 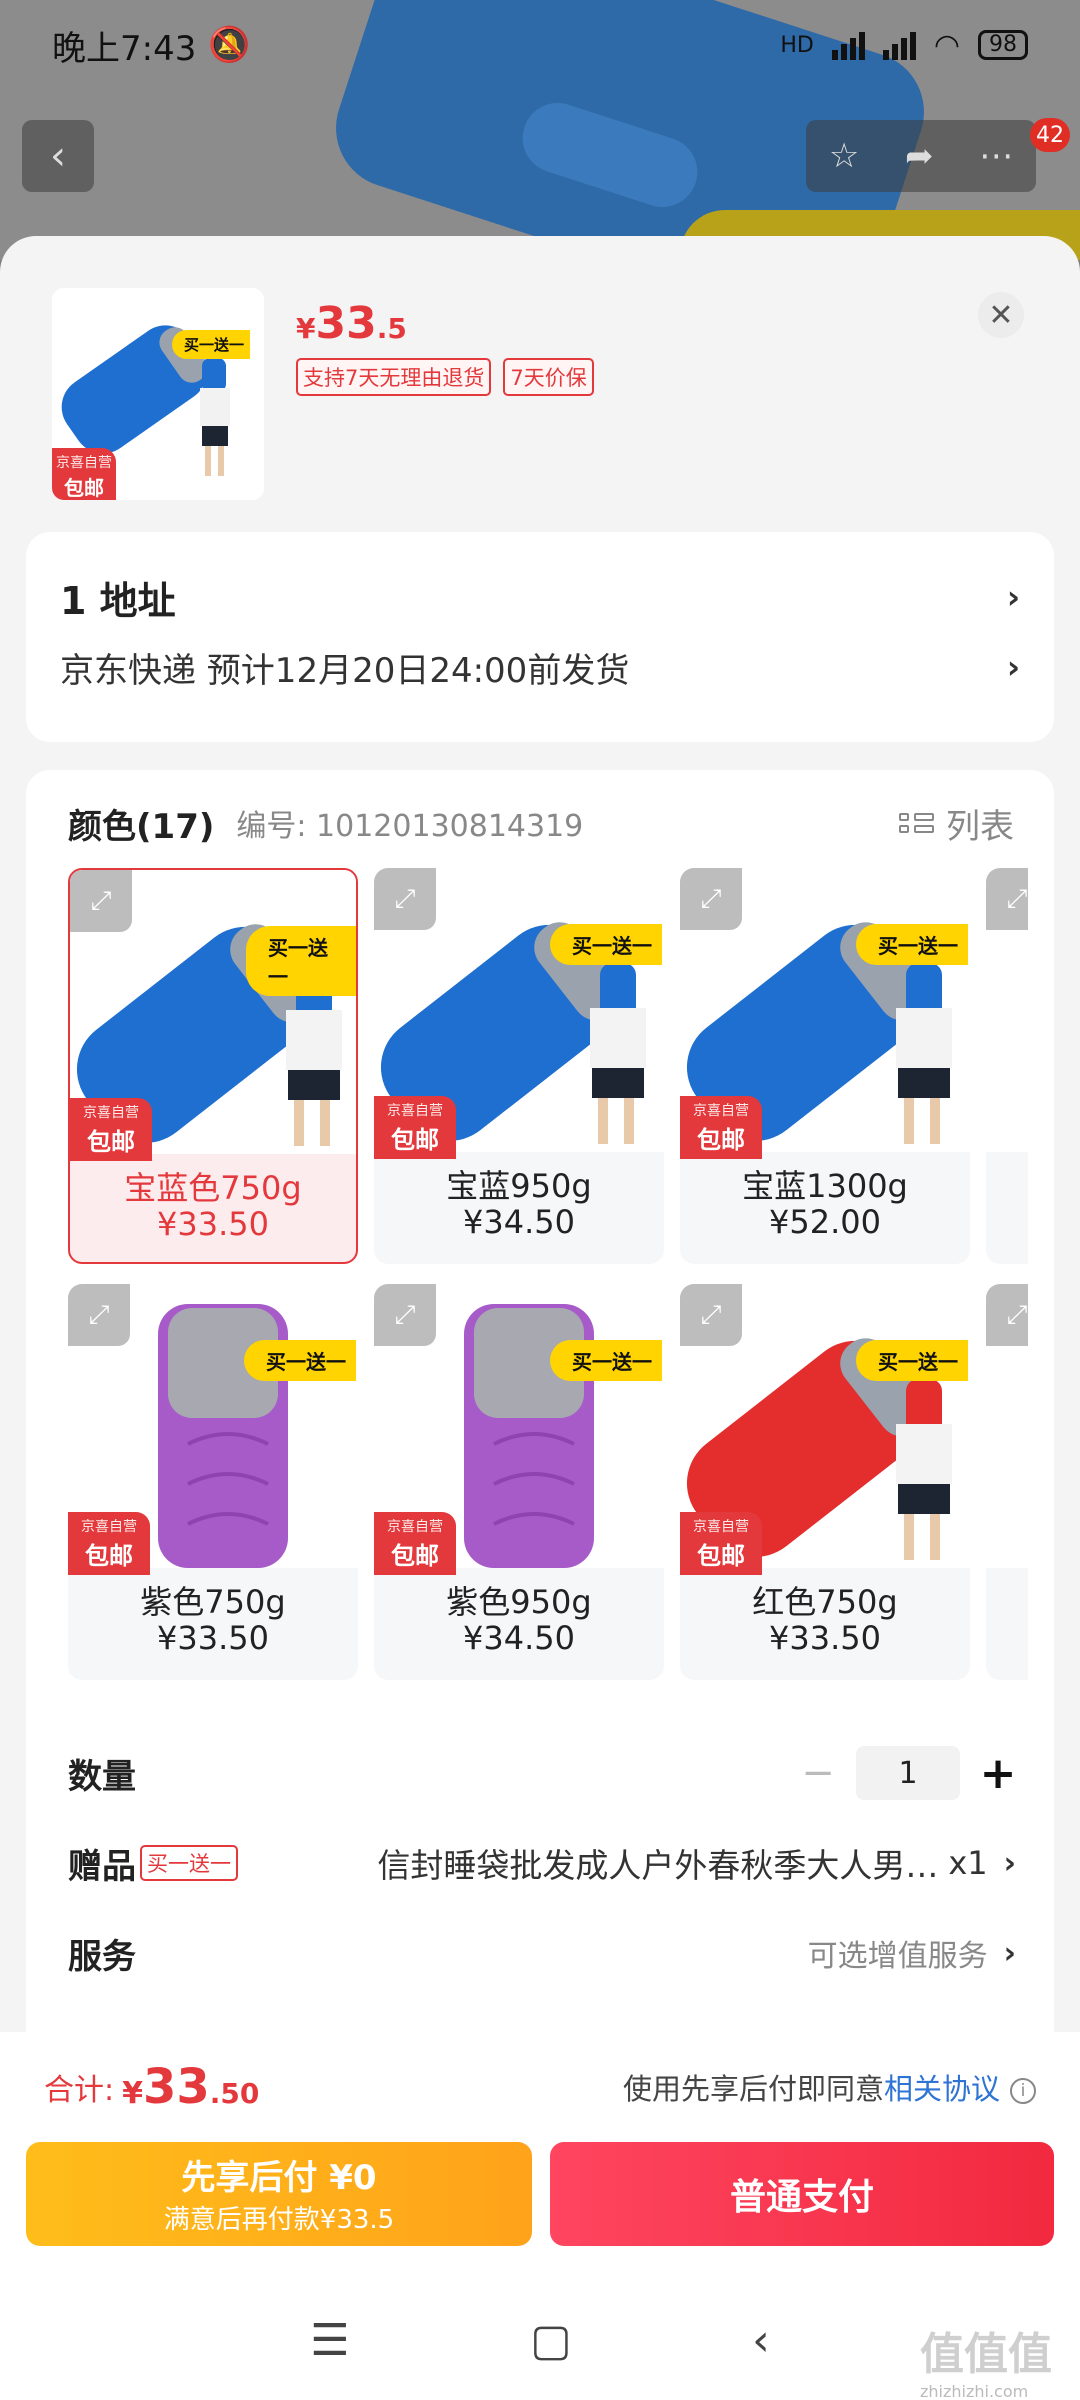 I want to click on shipping-estimate: 京东快递 预计12月20日24:00前发货, so click(x=345, y=670).